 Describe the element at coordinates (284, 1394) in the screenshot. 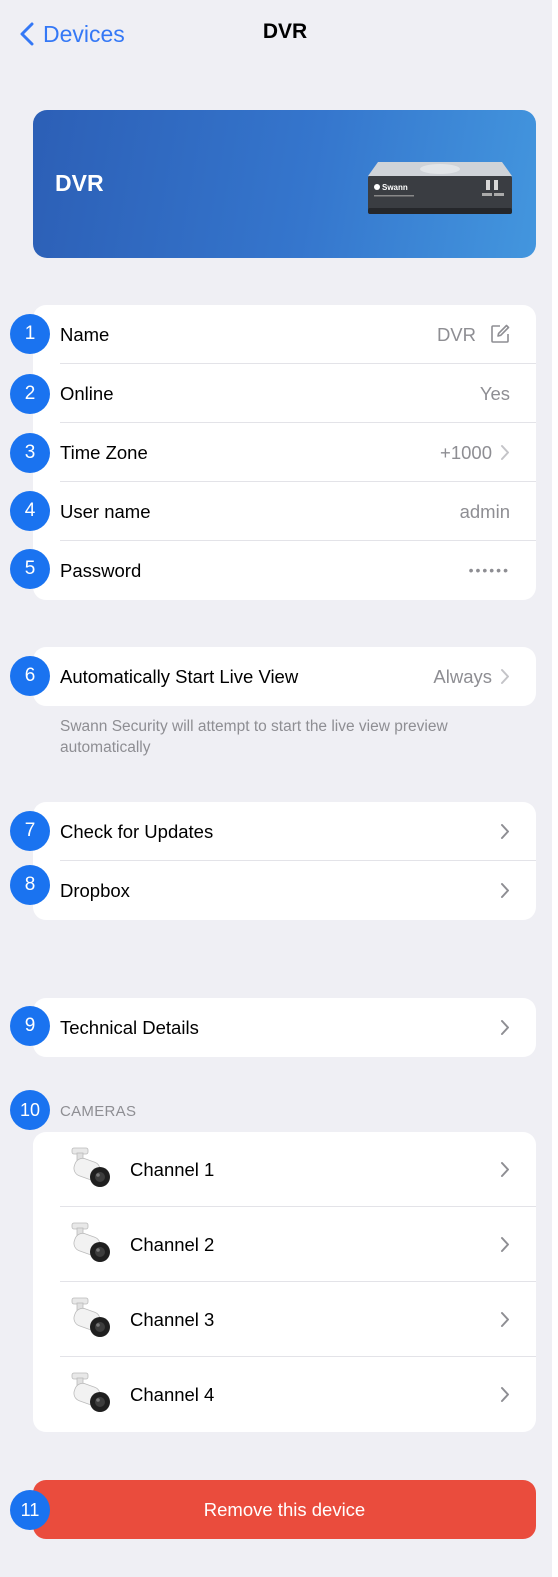

I see `camera-row-channel-4: Channel 4` at that location.